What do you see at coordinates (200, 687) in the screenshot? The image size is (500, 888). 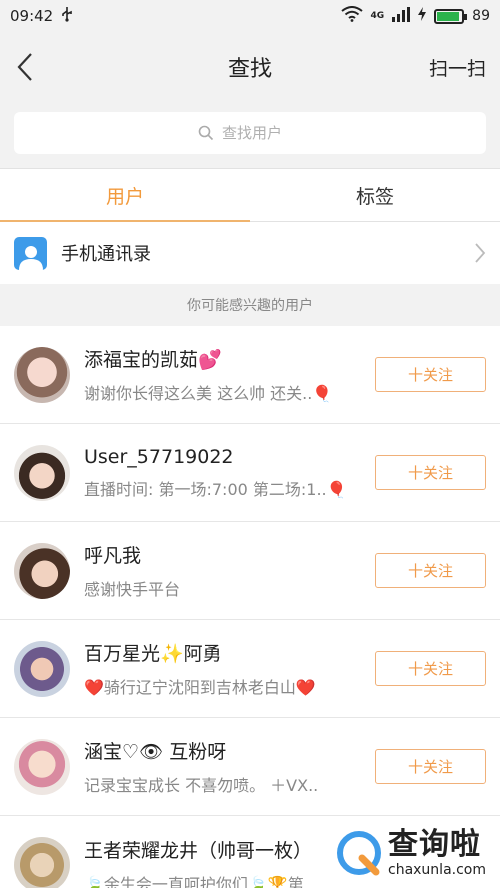 I see `user-description: ❤️骑行辽宁沈阳到吉林老白山❤️` at bounding box center [200, 687].